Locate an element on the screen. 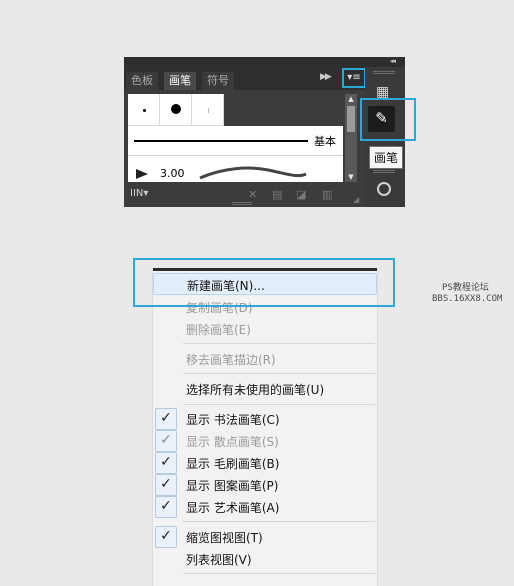 The image size is (514, 586). menu-item-select-unused: 选择所有未使用的画笔(U) is located at coordinates (265, 389).